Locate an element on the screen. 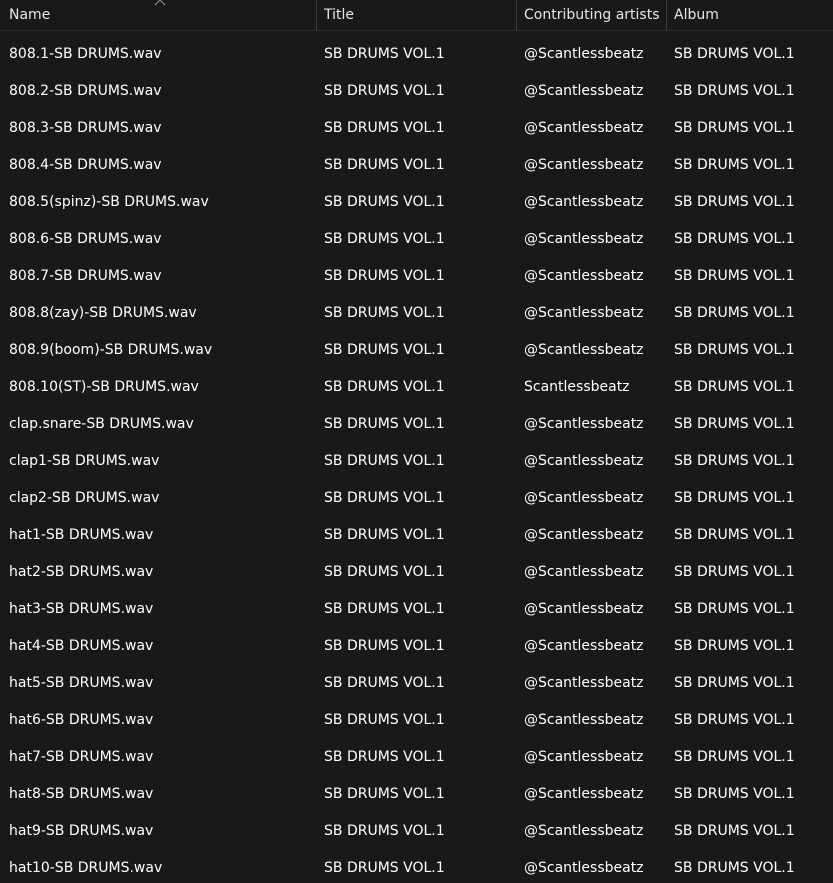 This screenshot has width=833, height=883. column-header-title-label: Title is located at coordinates (339, 15).